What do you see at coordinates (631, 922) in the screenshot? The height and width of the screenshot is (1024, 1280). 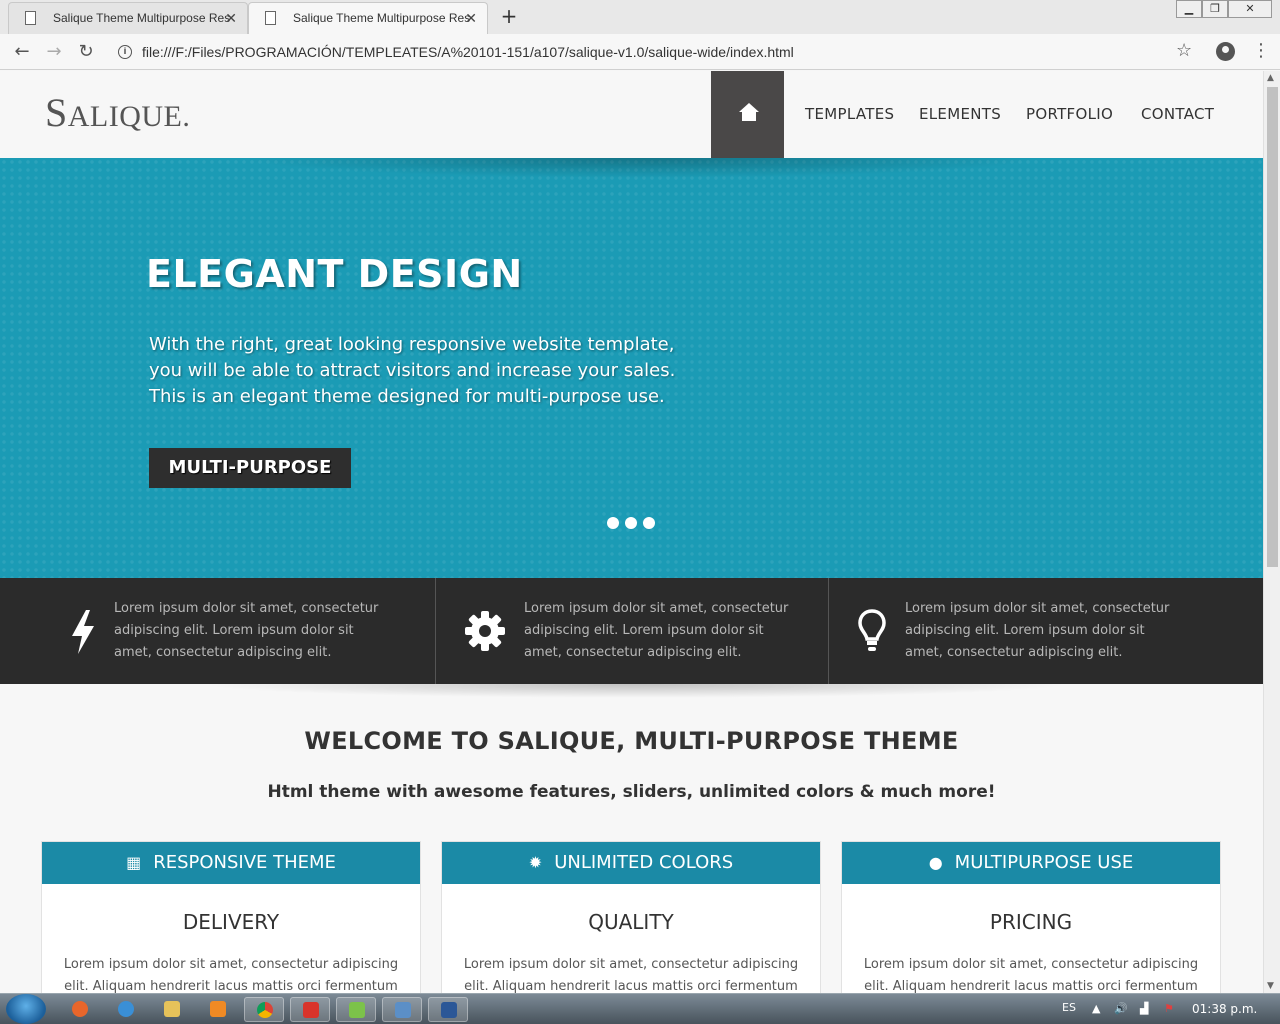 I see `card-title: QUALITY` at bounding box center [631, 922].